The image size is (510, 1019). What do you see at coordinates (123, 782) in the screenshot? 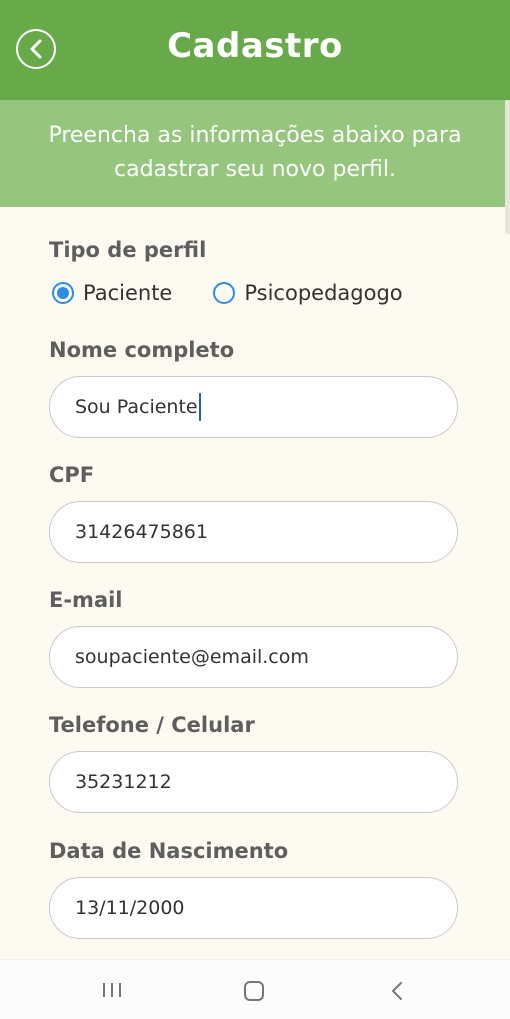
I see `phone-value: 35231212` at bounding box center [123, 782].